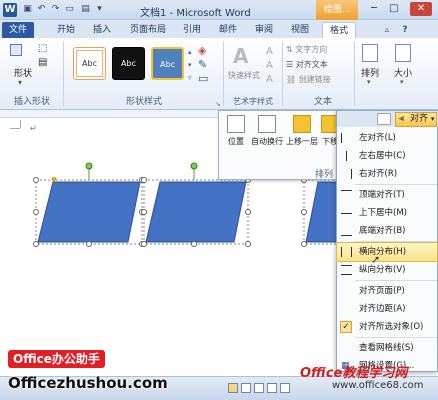 This screenshot has width=438, height=400. What do you see at coordinates (192, 30) in the screenshot?
I see `tab-references: 引用` at bounding box center [192, 30].